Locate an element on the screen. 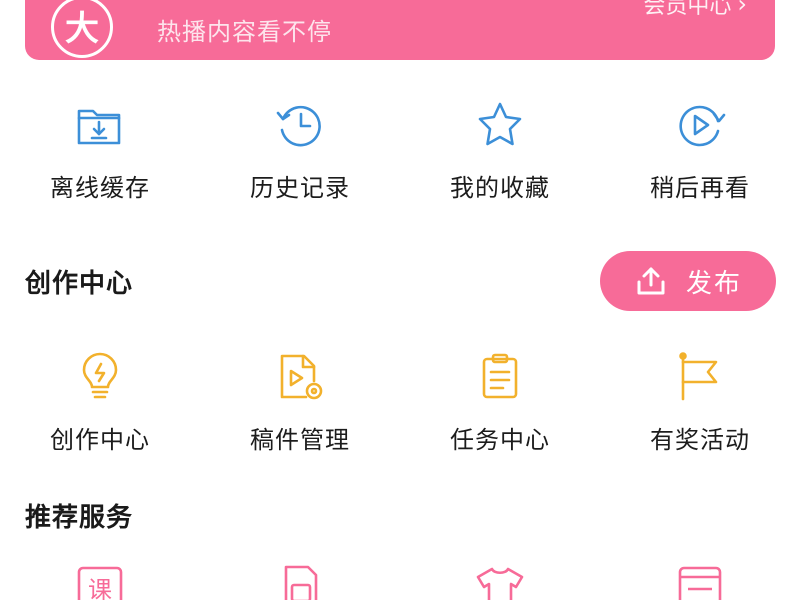 Image resolution: width=800 pixels, height=600 pixels. creation-item-tasks: 任务中心 is located at coordinates (500, 402).